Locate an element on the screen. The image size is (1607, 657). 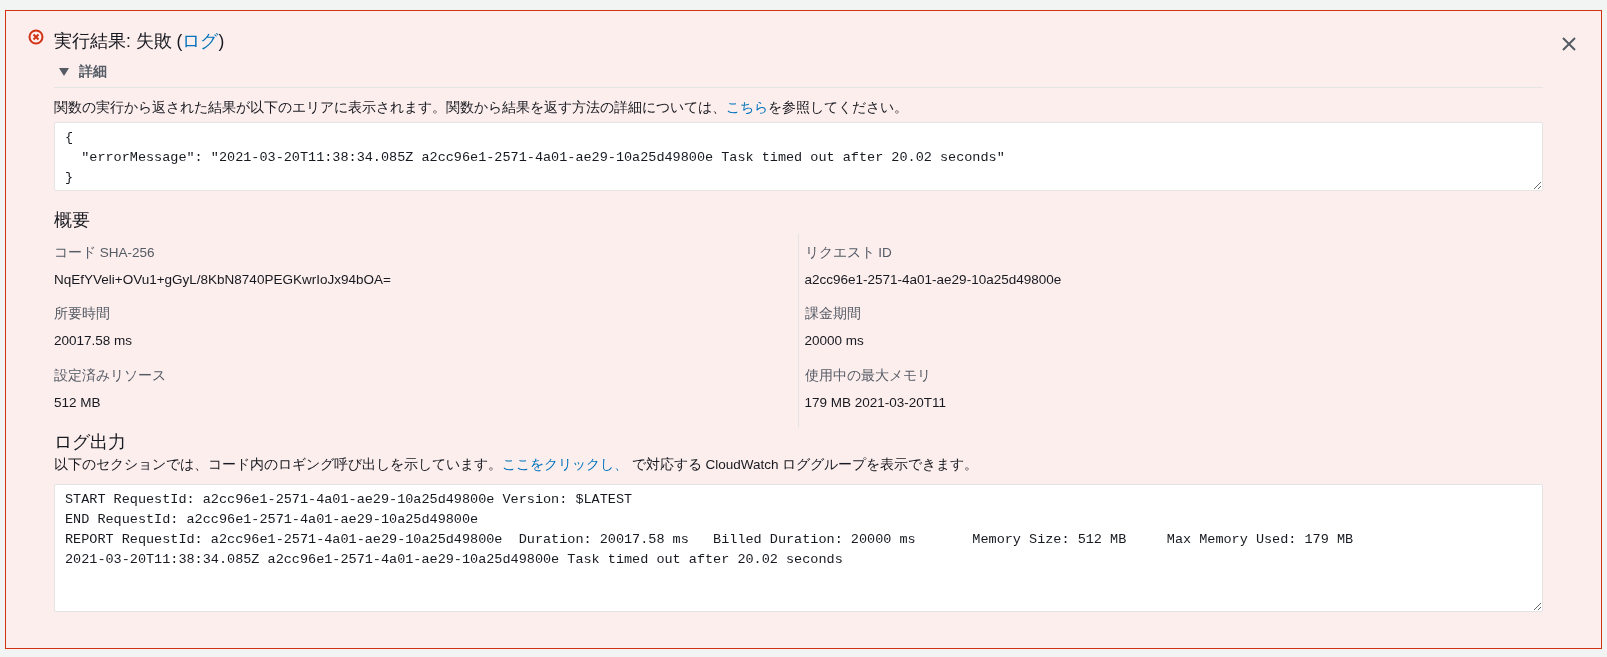
alert-title: 実行結果: 失敗 (ログ) is located at coordinates (140, 41).